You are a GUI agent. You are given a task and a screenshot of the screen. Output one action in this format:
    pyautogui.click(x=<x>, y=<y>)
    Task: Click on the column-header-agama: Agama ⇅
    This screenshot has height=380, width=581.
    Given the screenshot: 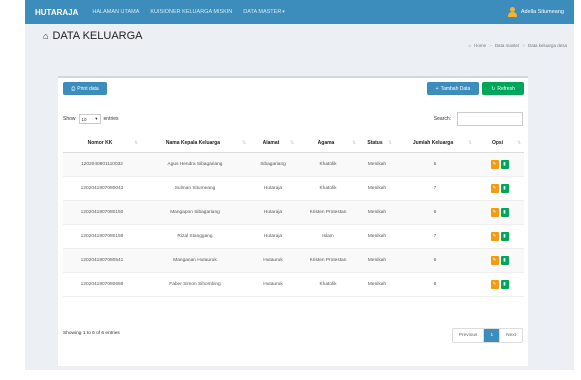 What is the action you would take?
    pyautogui.click(x=328, y=143)
    